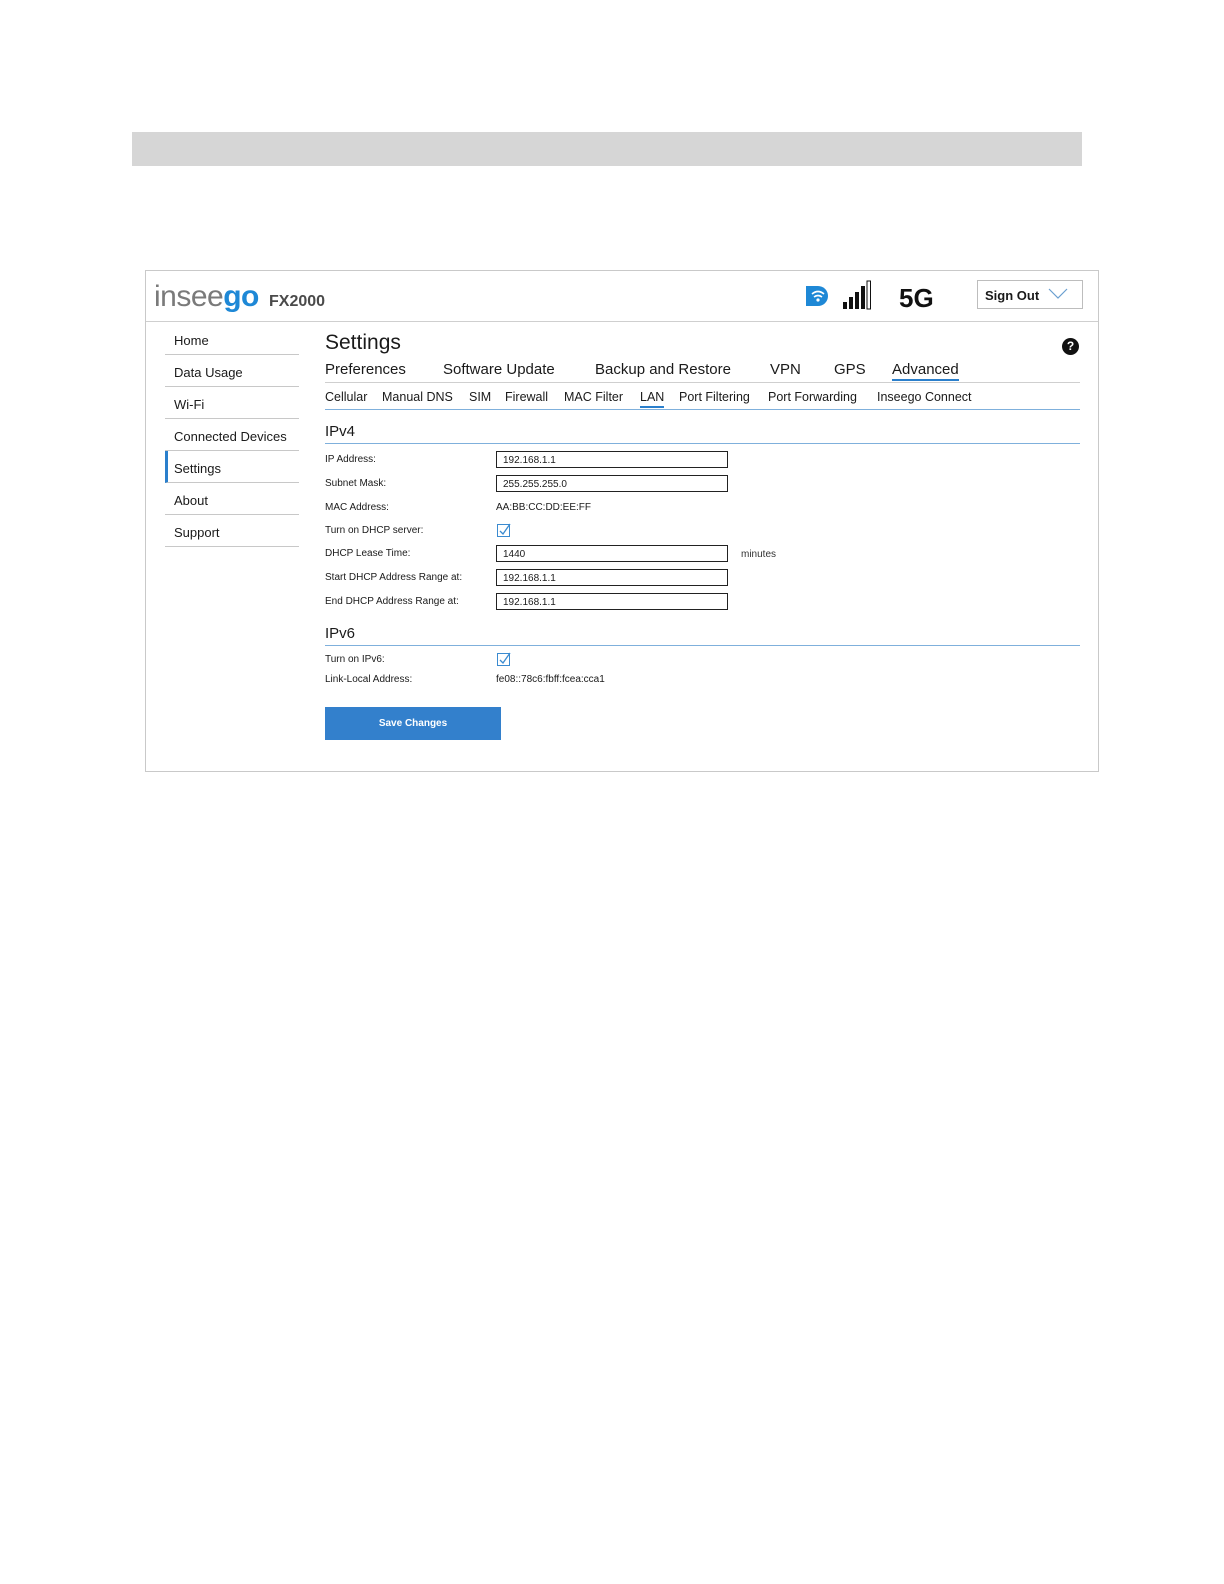 Image resolution: width=1224 pixels, height=1584 pixels. Describe the element at coordinates (357, 507) in the screenshot. I see `mac-address-label: MAC Address:` at that location.